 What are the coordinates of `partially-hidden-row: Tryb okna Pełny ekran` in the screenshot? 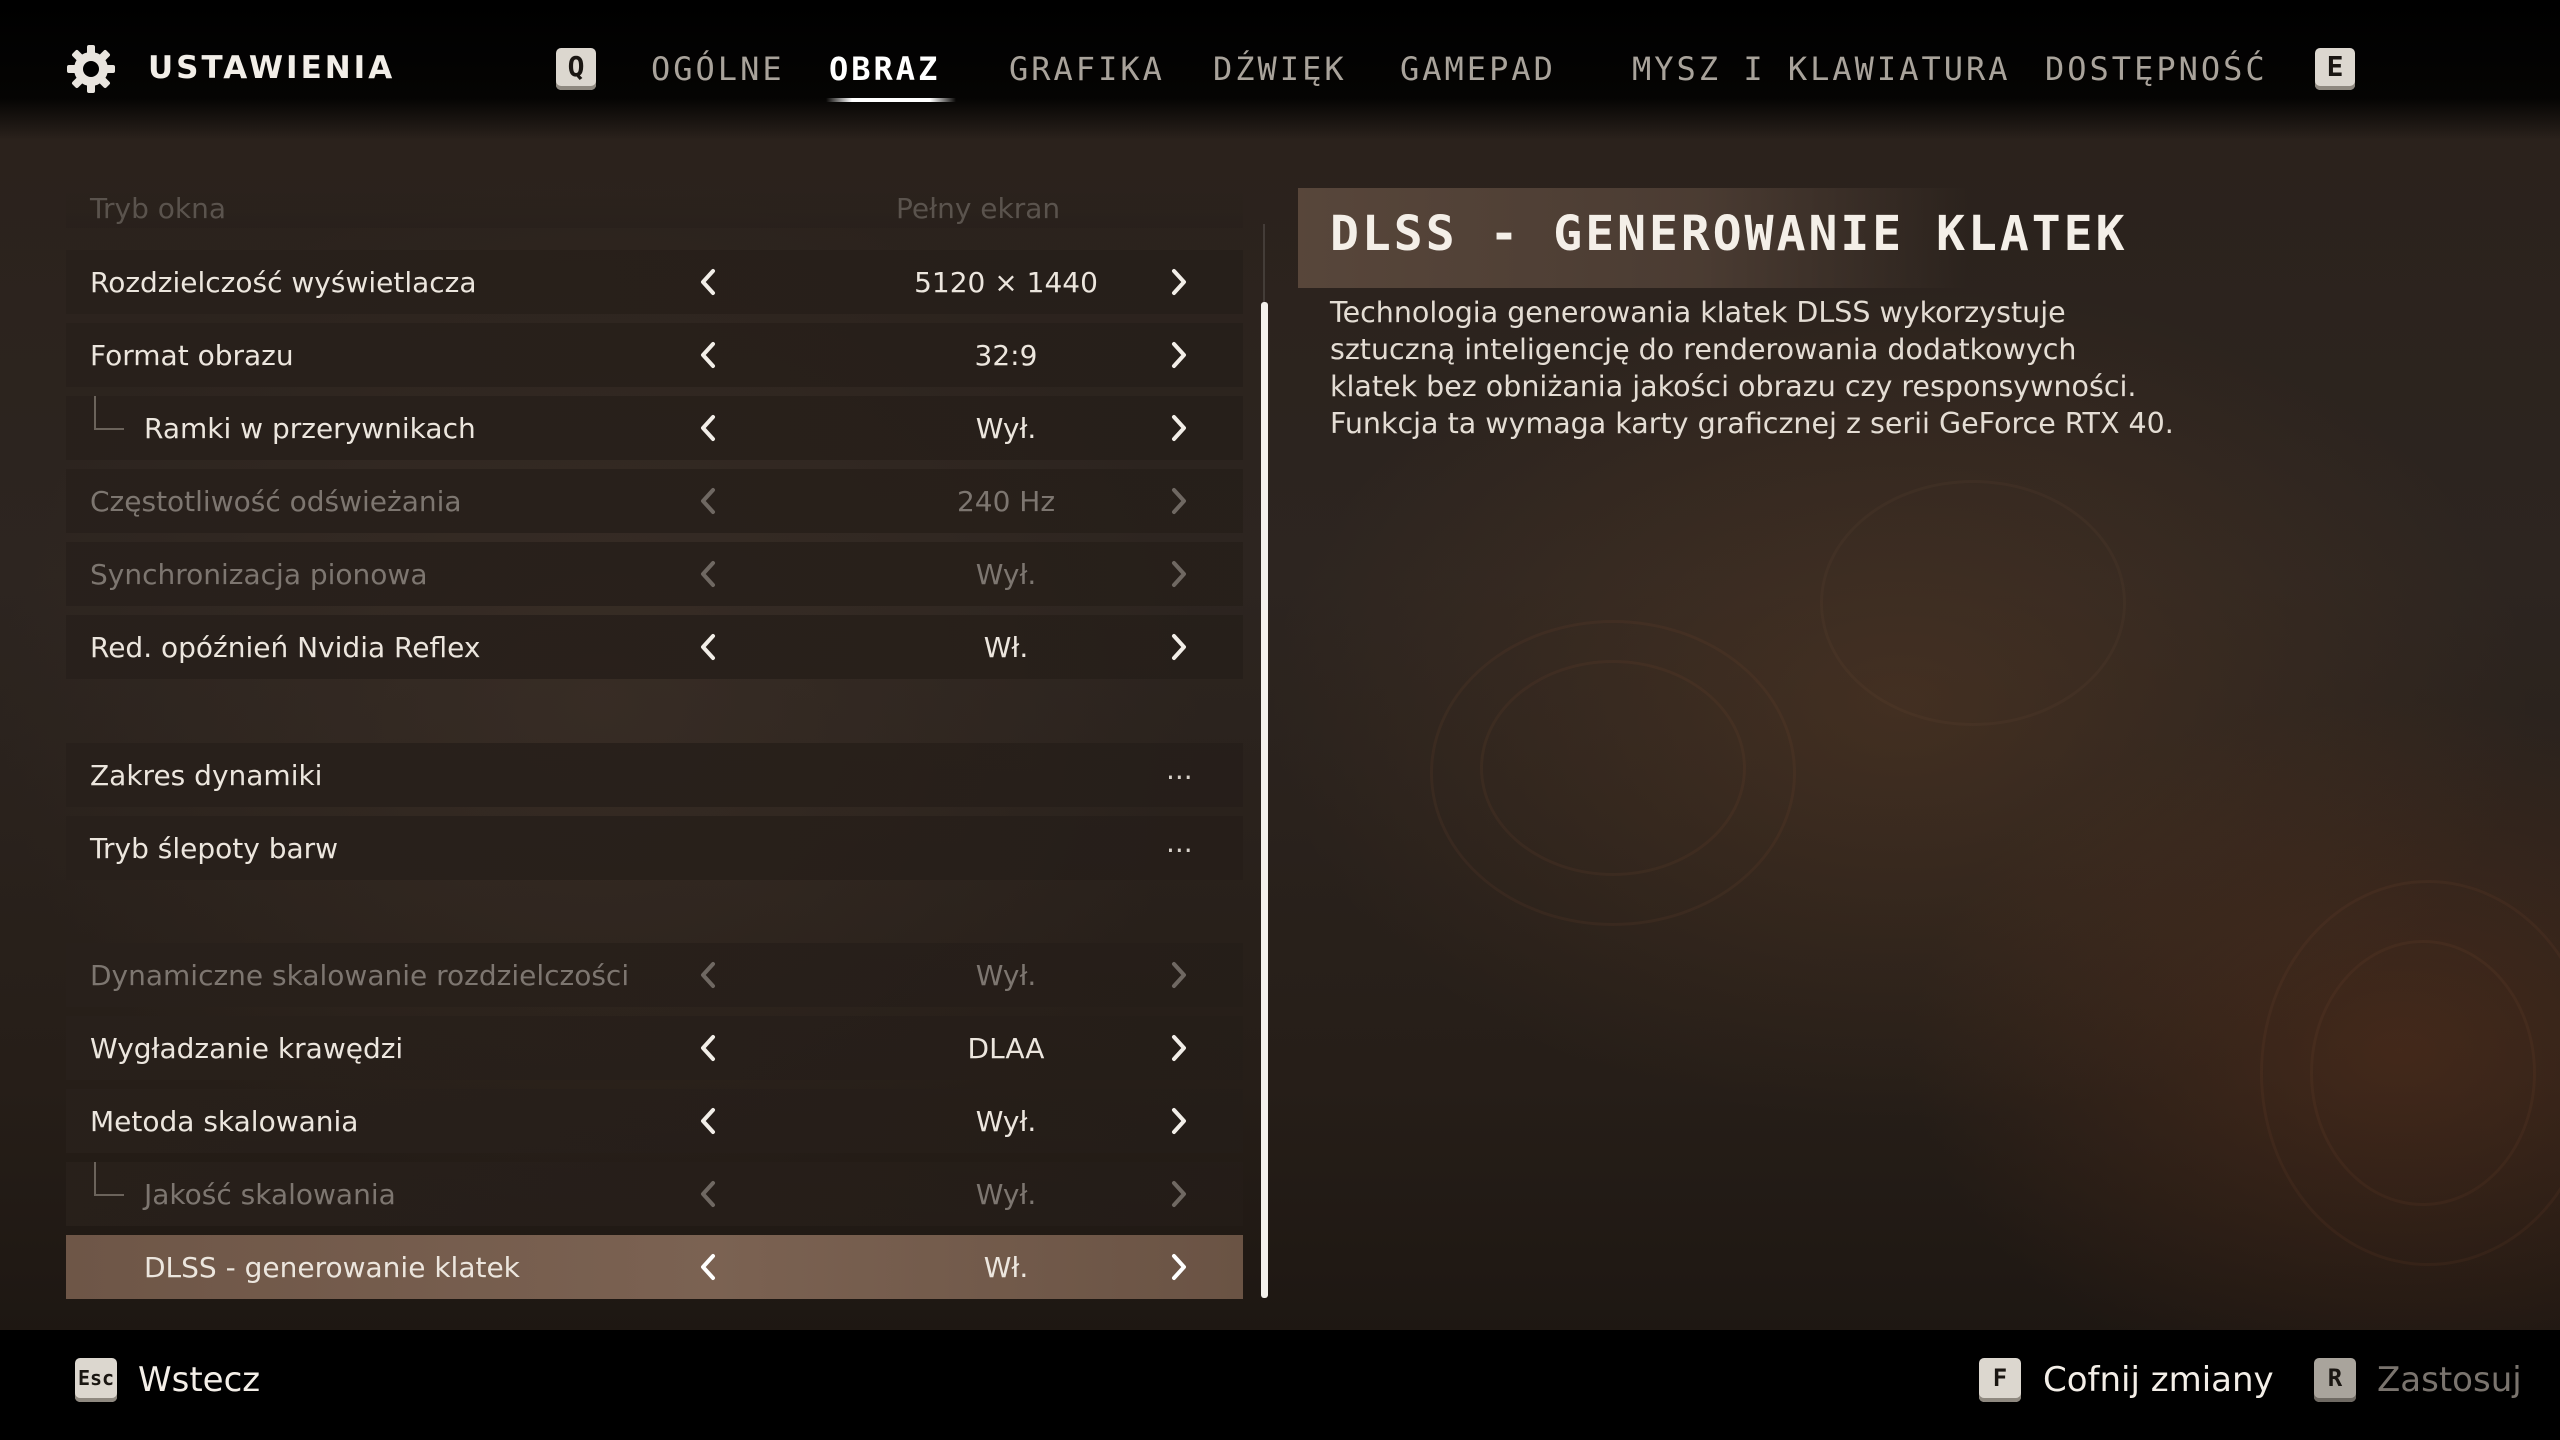 It's located at (654, 208).